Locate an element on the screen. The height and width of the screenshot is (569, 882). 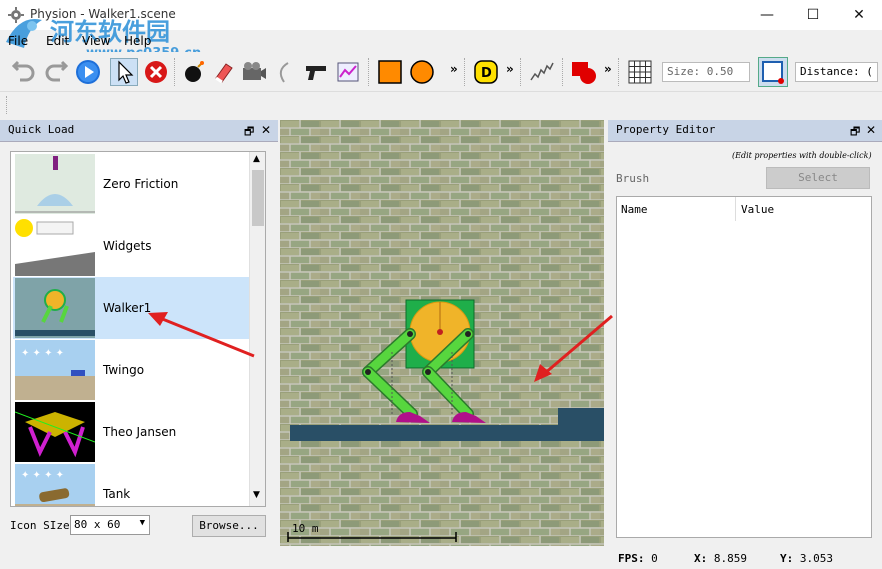
list-item-label: Zero Friction is located at coordinates (141, 184).